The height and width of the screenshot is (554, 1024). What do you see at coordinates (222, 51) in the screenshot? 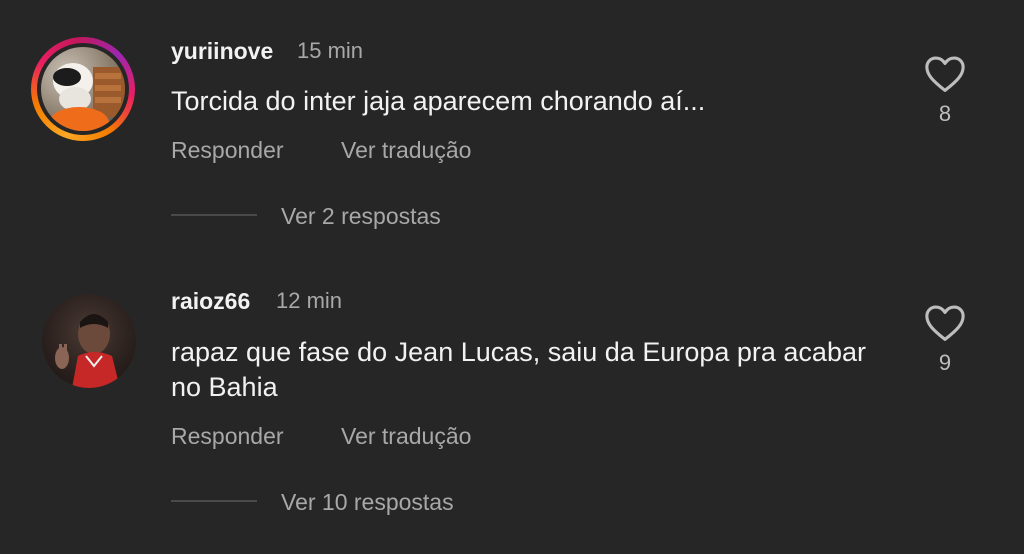
I see `comment-username: yuriinove` at bounding box center [222, 51].